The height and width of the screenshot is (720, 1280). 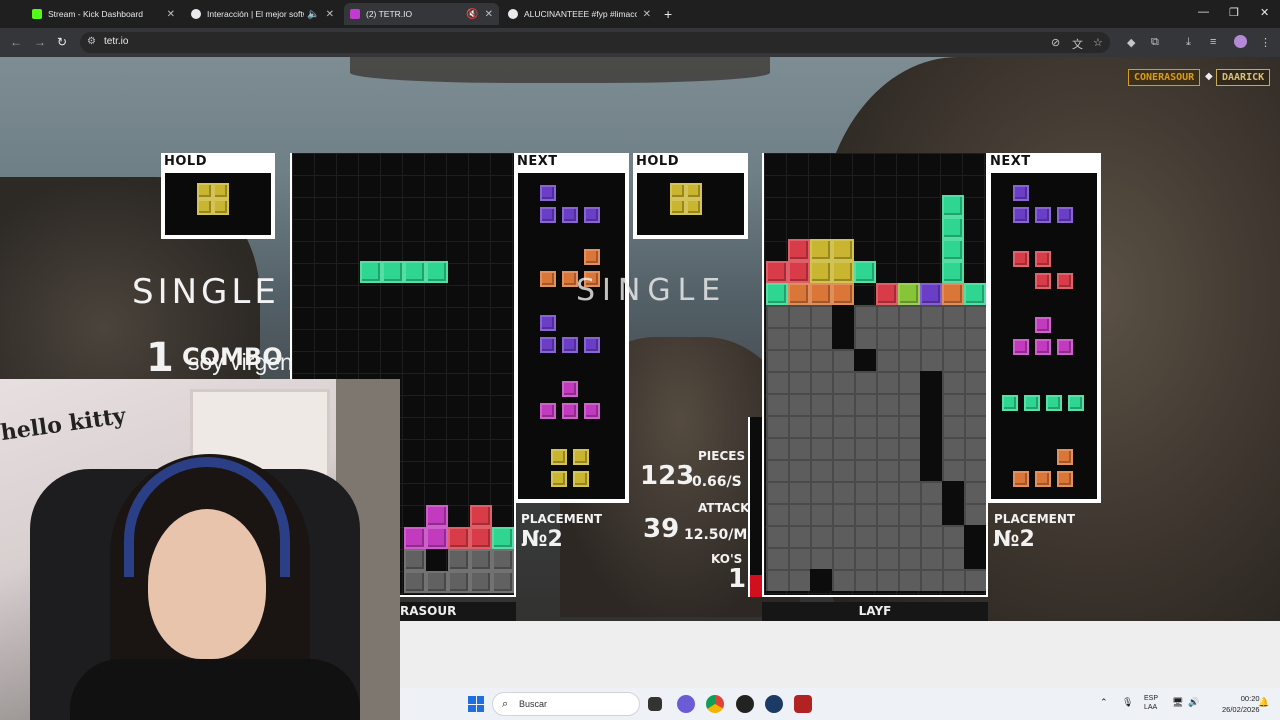 What do you see at coordinates (652, 290) in the screenshot?
I see `clear-text-right: SINGLE` at bounding box center [652, 290].